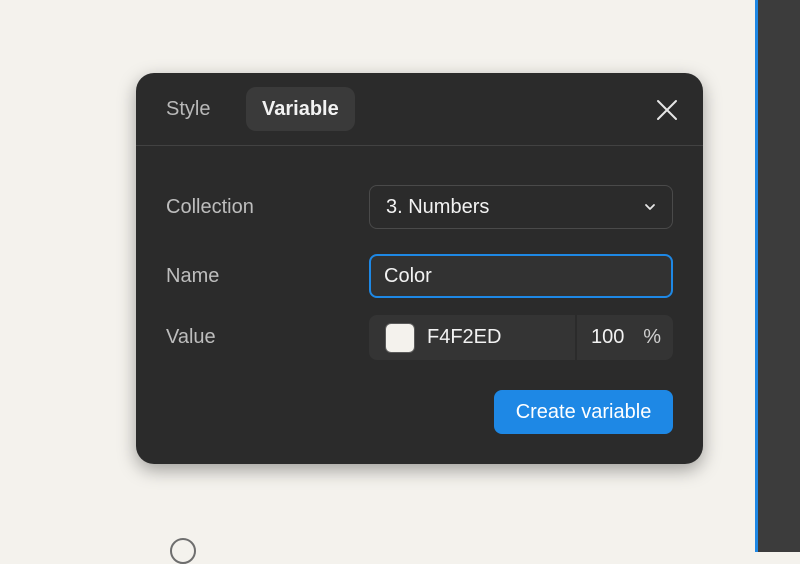 The width and height of the screenshot is (800, 564). Describe the element at coordinates (438, 207) in the screenshot. I see `collection-value: 3. Numbers` at that location.